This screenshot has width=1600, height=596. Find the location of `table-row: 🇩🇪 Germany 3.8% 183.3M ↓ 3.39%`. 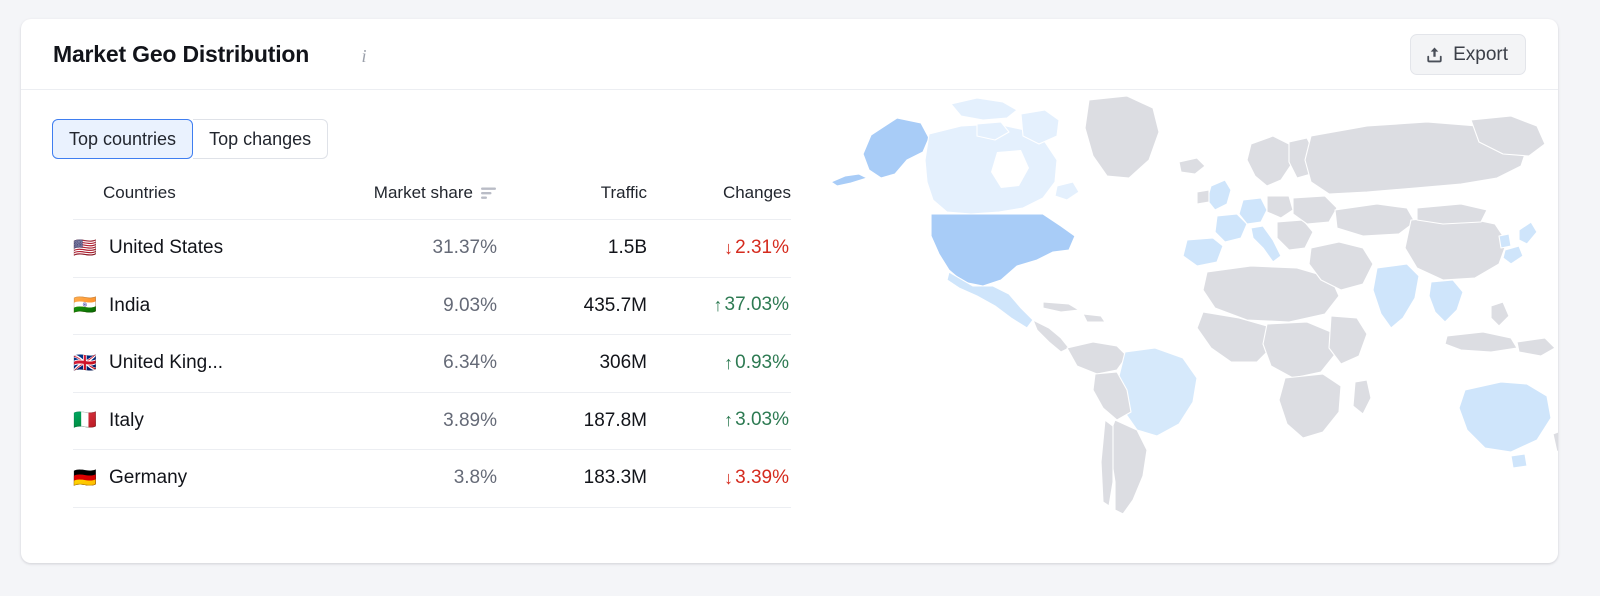

table-row: 🇩🇪 Germany 3.8% 183.3M ↓ 3.39% is located at coordinates (432, 478).